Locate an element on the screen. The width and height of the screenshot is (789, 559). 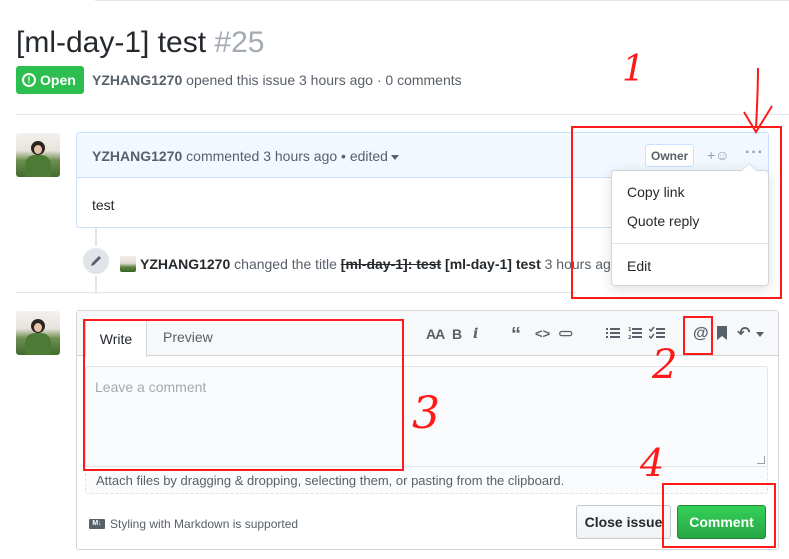
header-text-icon: AA is located at coordinates (435, 334).